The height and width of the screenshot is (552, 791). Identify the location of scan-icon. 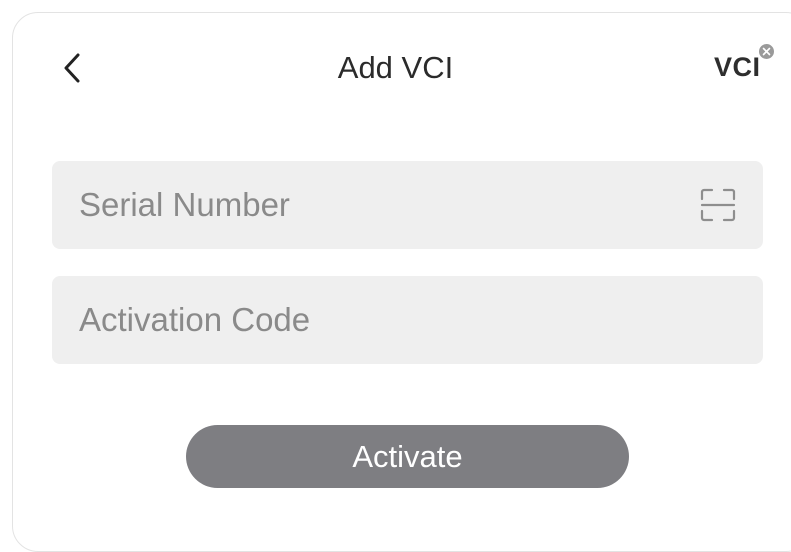
(718, 205).